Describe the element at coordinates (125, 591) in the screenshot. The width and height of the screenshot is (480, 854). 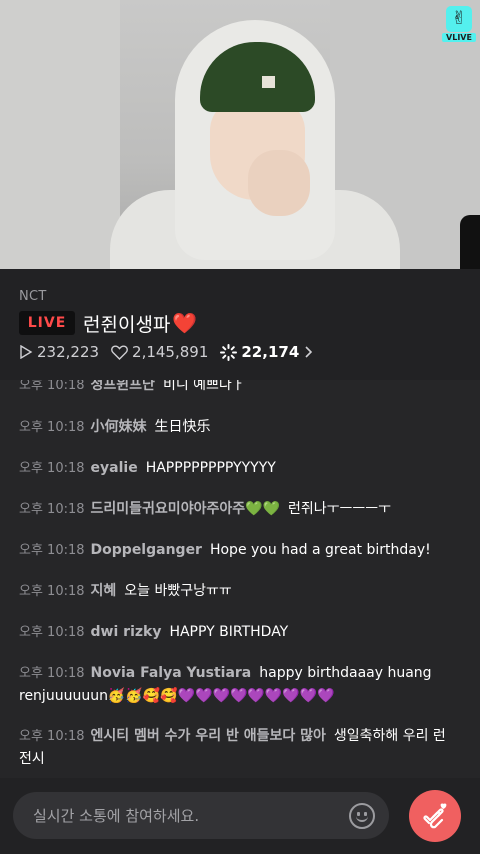
I see `chat-message: 오후 10:18 지혜 오늘 바빴구낭ㅠㅠ` at that location.